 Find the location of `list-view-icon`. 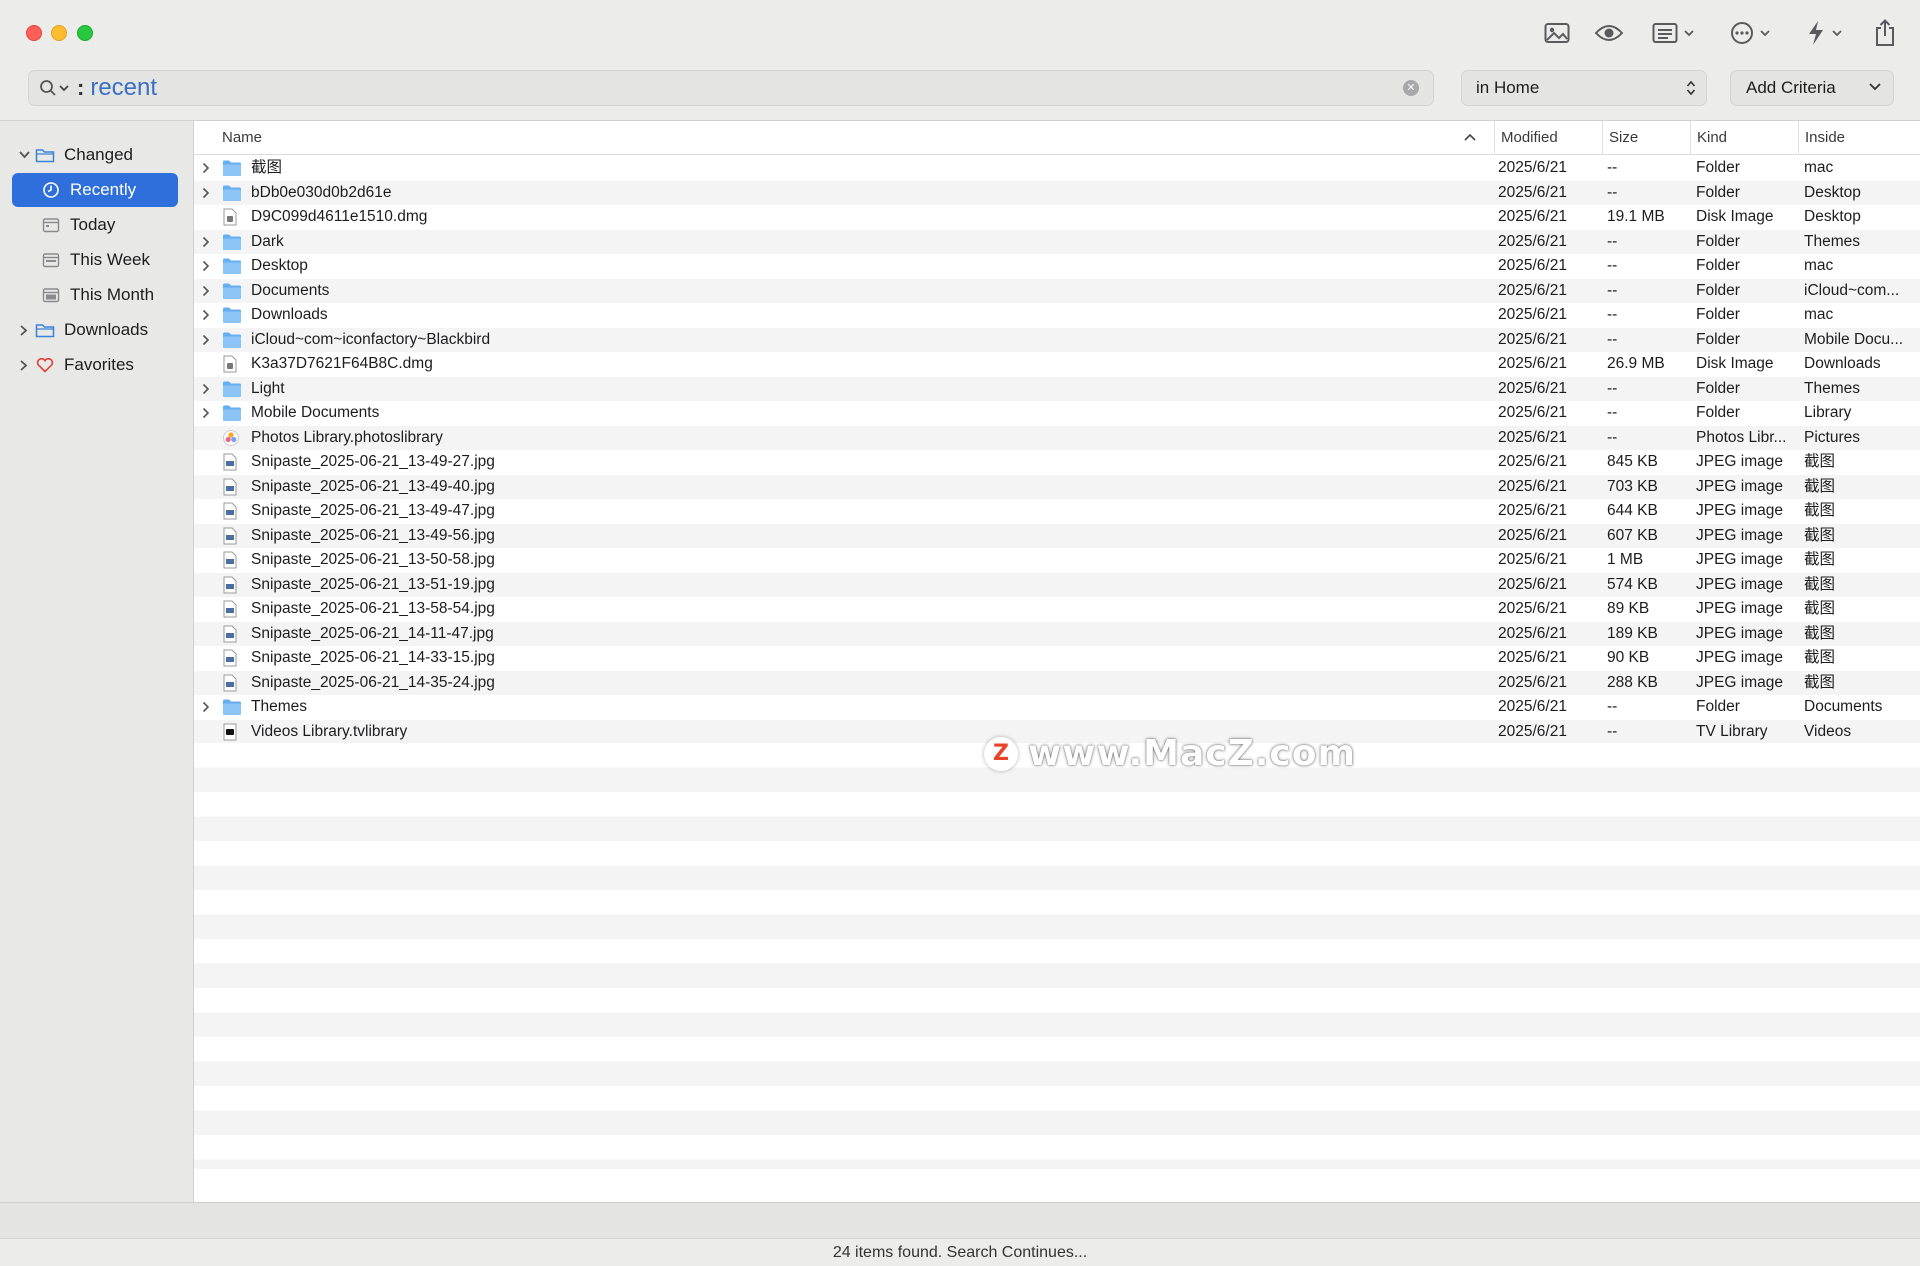

list-view-icon is located at coordinates (1673, 33).